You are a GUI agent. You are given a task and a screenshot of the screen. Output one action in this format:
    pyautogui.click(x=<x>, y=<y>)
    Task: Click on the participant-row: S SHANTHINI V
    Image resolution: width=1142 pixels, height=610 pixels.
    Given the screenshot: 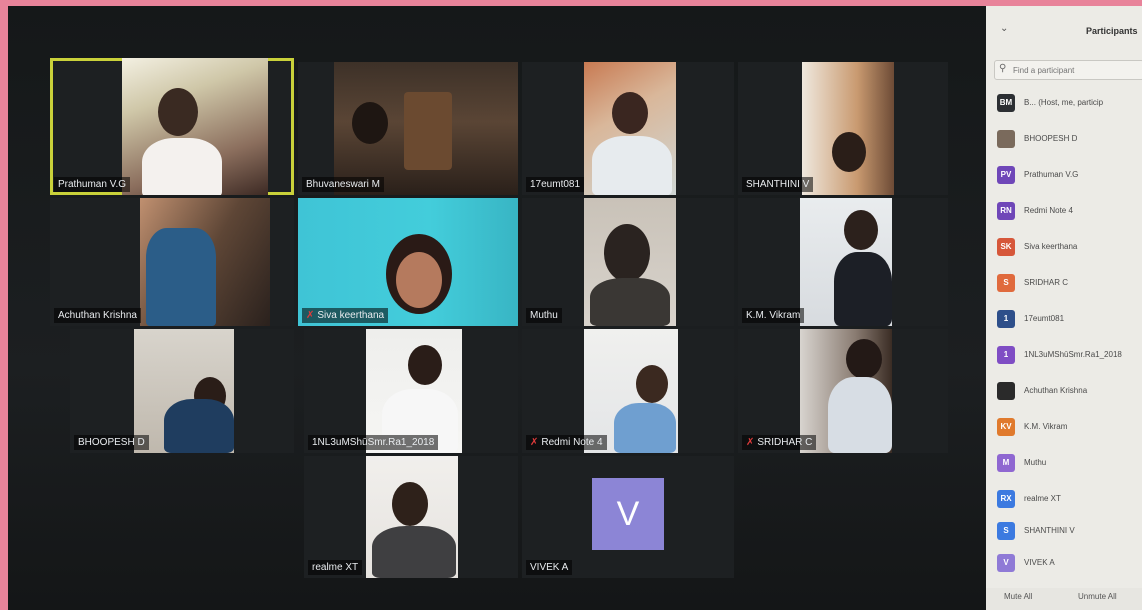 What is the action you would take?
    pyautogui.click(x=1068, y=532)
    